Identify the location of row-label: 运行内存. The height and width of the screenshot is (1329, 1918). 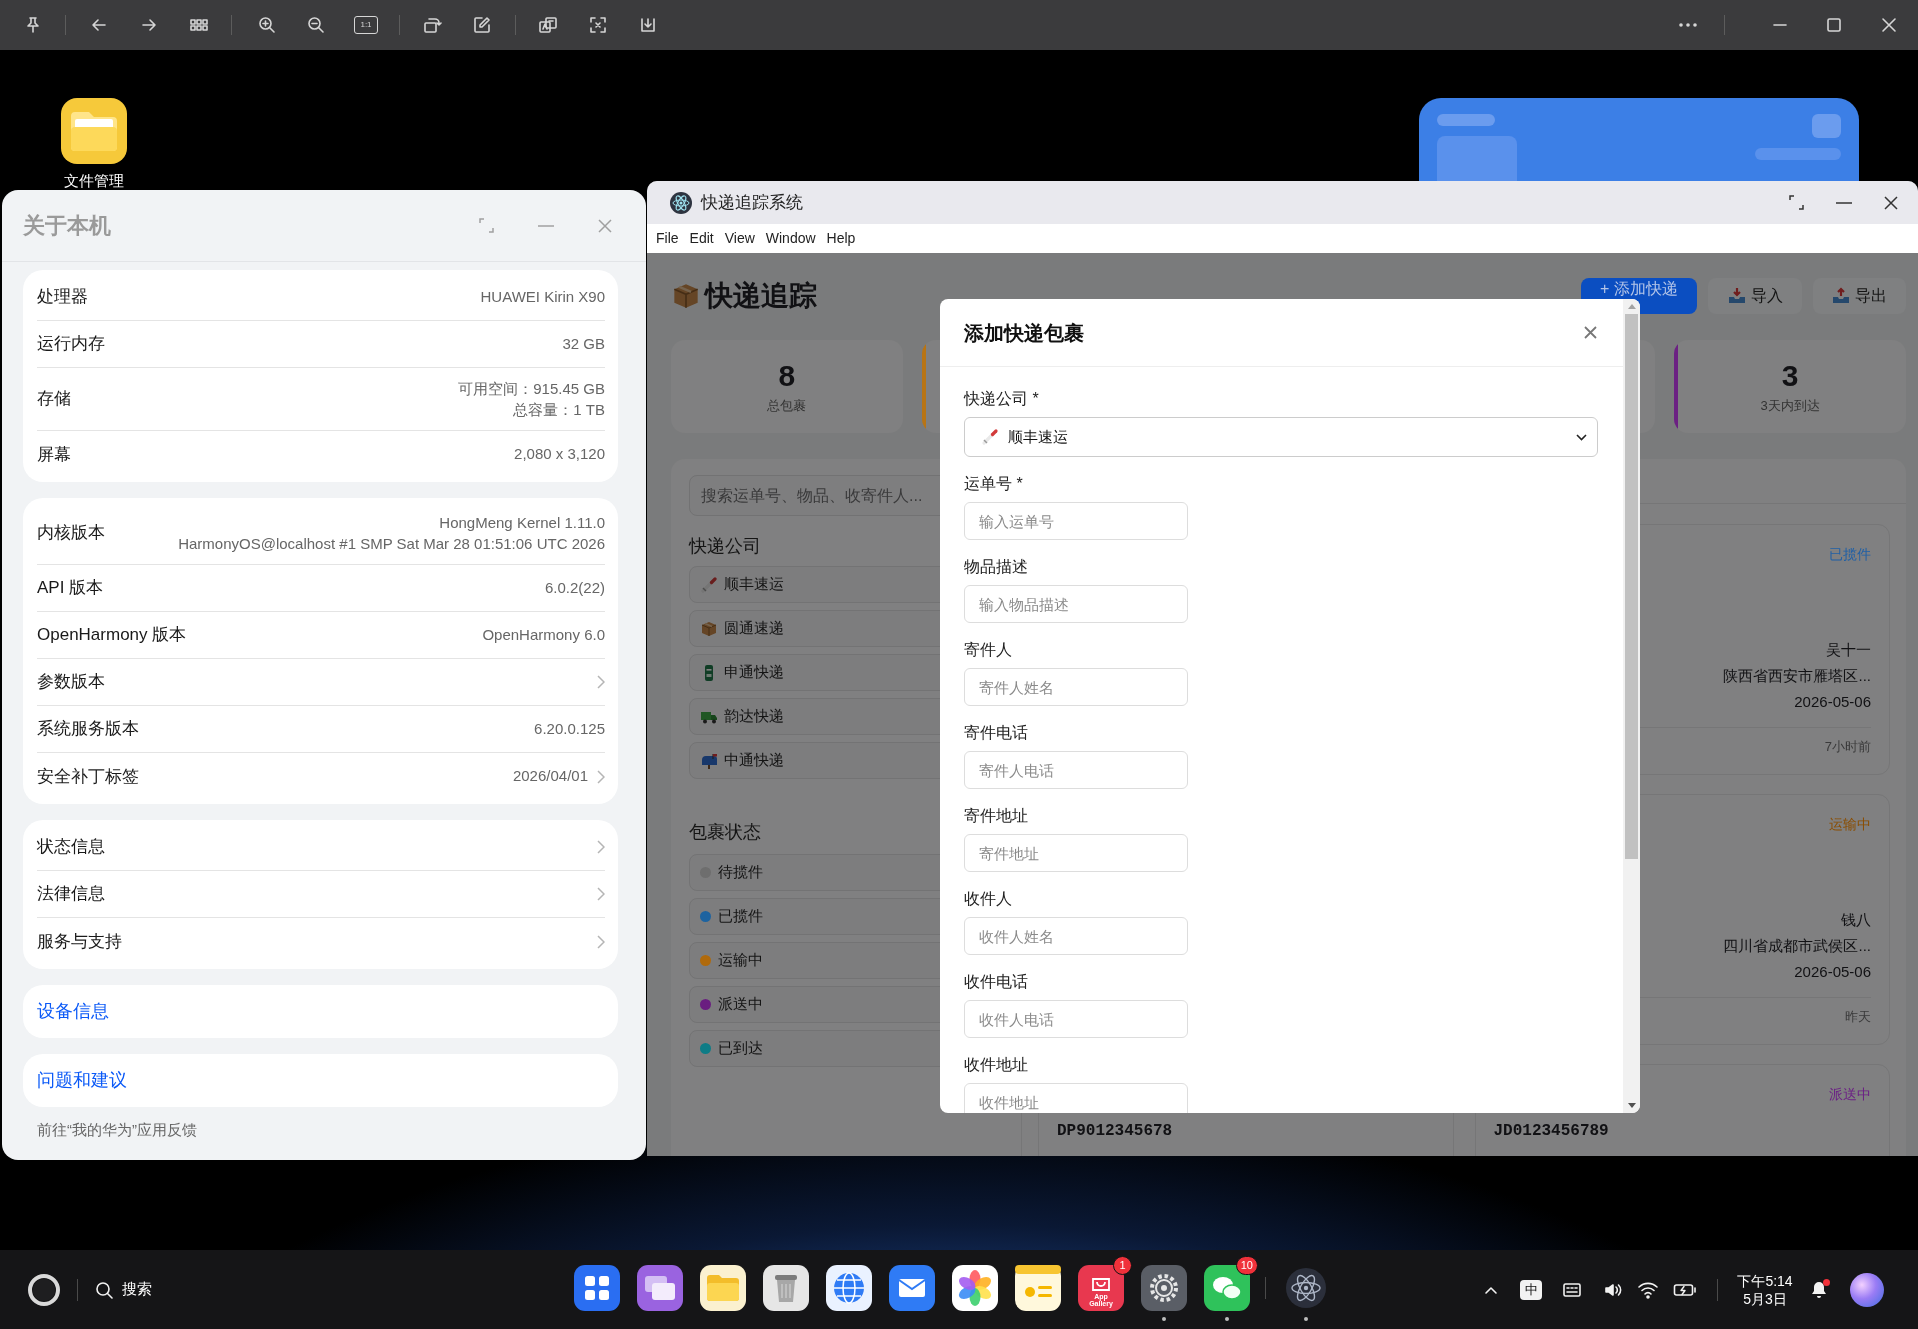
(71, 344).